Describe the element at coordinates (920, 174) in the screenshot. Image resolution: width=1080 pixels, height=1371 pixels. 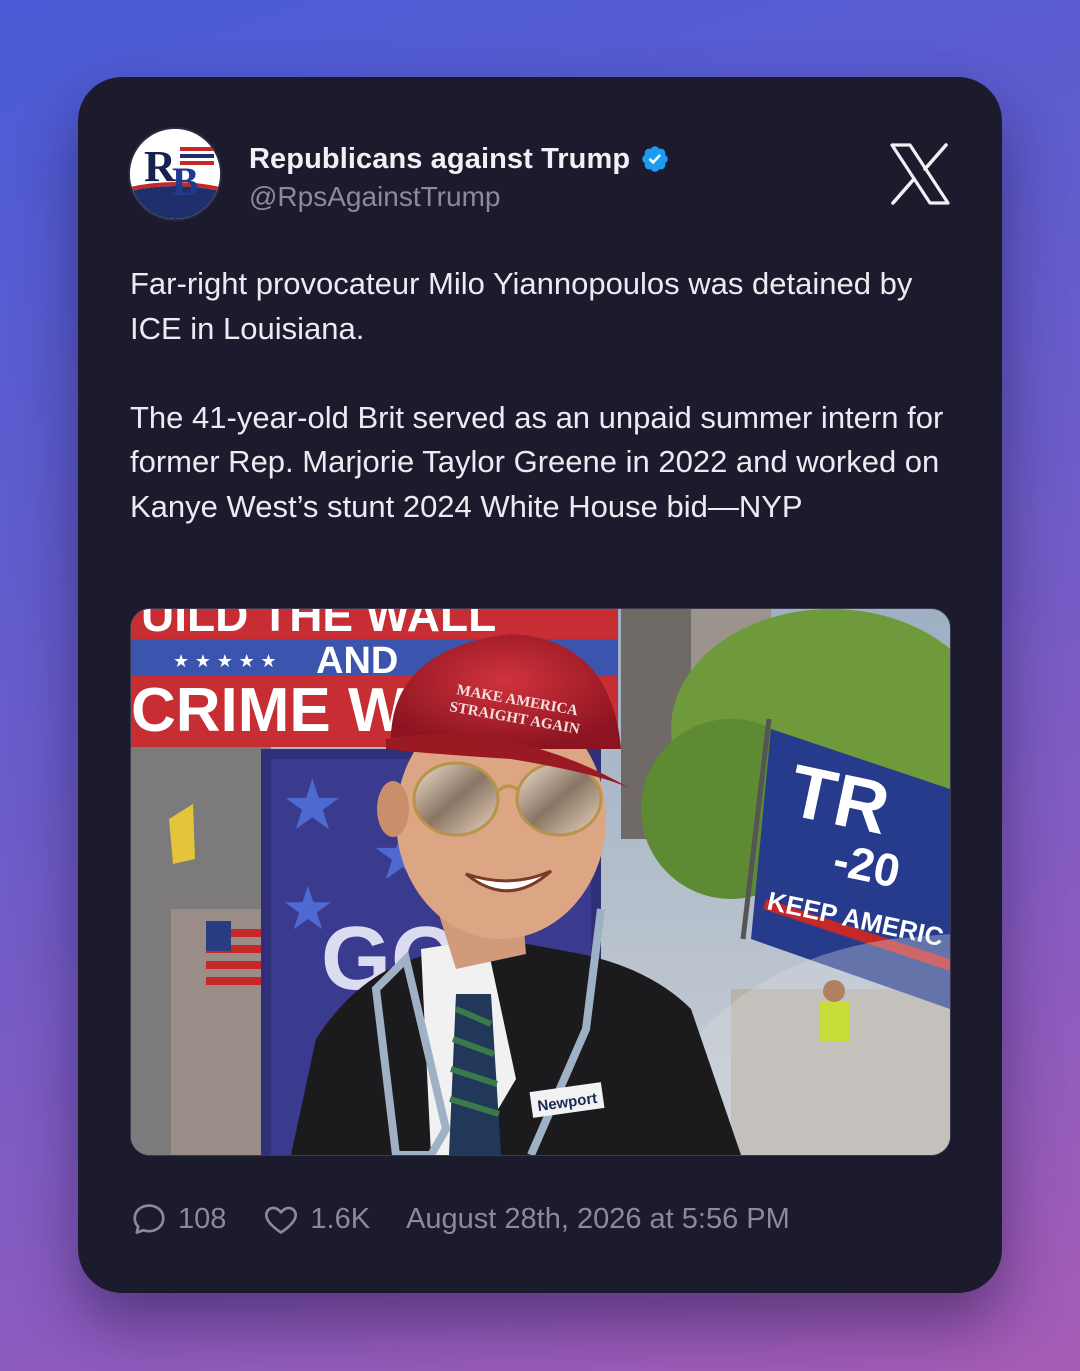
I see `x-logo-icon` at that location.